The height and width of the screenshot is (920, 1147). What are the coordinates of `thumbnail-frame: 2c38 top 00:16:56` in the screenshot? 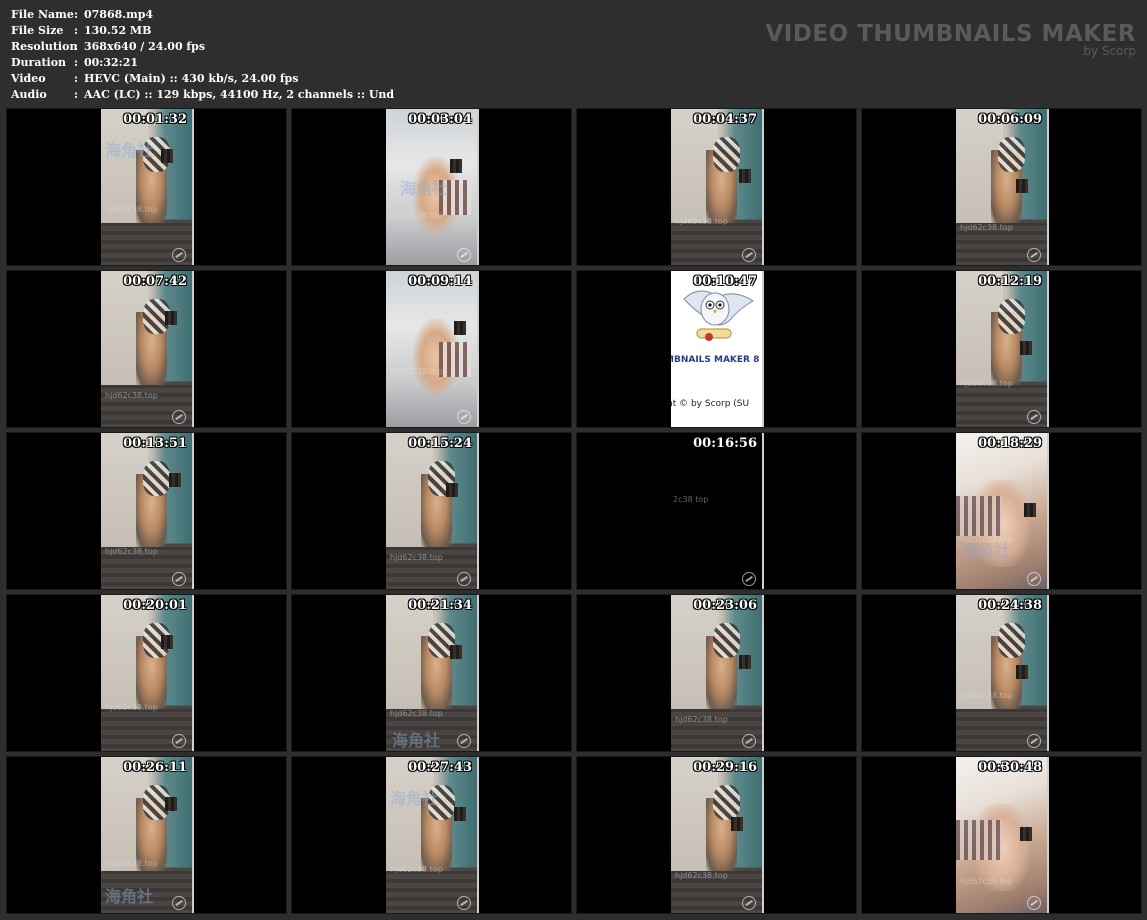 It's located at (717, 511).